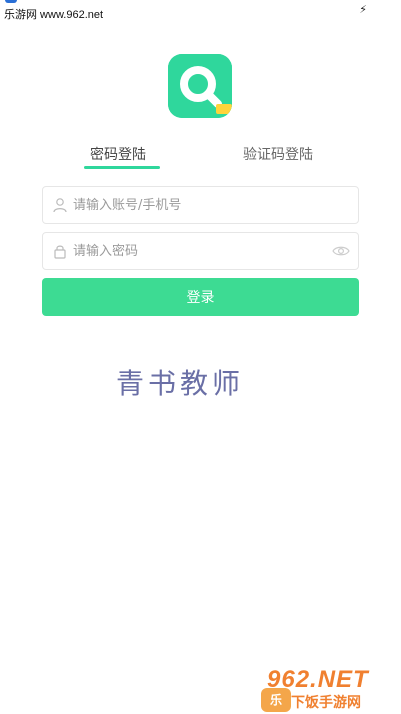  Describe the element at coordinates (278, 154) in the screenshot. I see `tab-code-login: 验证码登陆` at that location.